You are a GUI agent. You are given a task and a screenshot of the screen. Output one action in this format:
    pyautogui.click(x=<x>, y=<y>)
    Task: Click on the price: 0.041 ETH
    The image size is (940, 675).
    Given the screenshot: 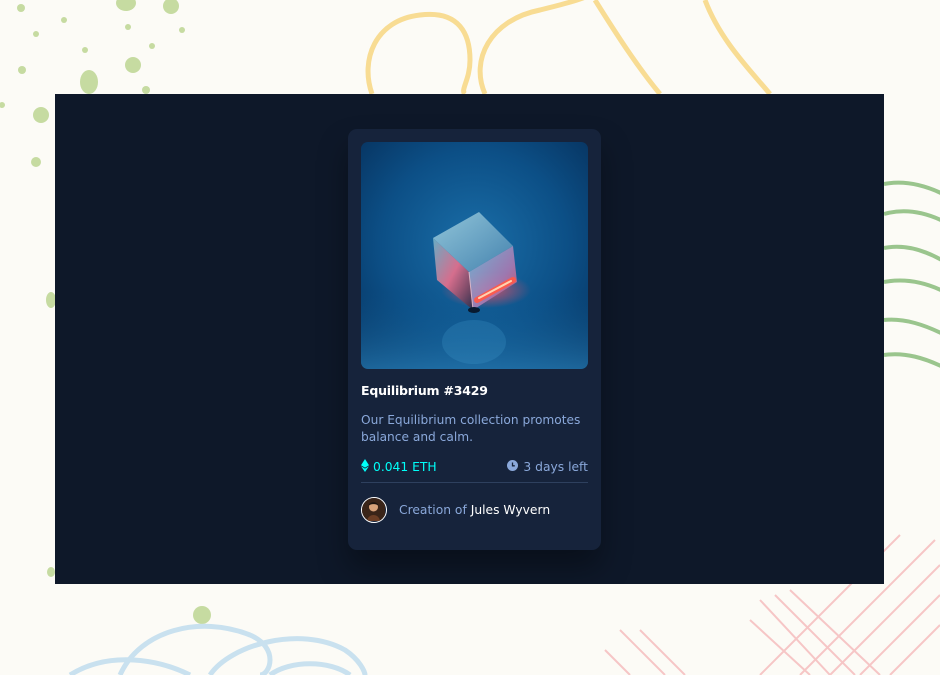 What is the action you would take?
    pyautogui.click(x=399, y=467)
    